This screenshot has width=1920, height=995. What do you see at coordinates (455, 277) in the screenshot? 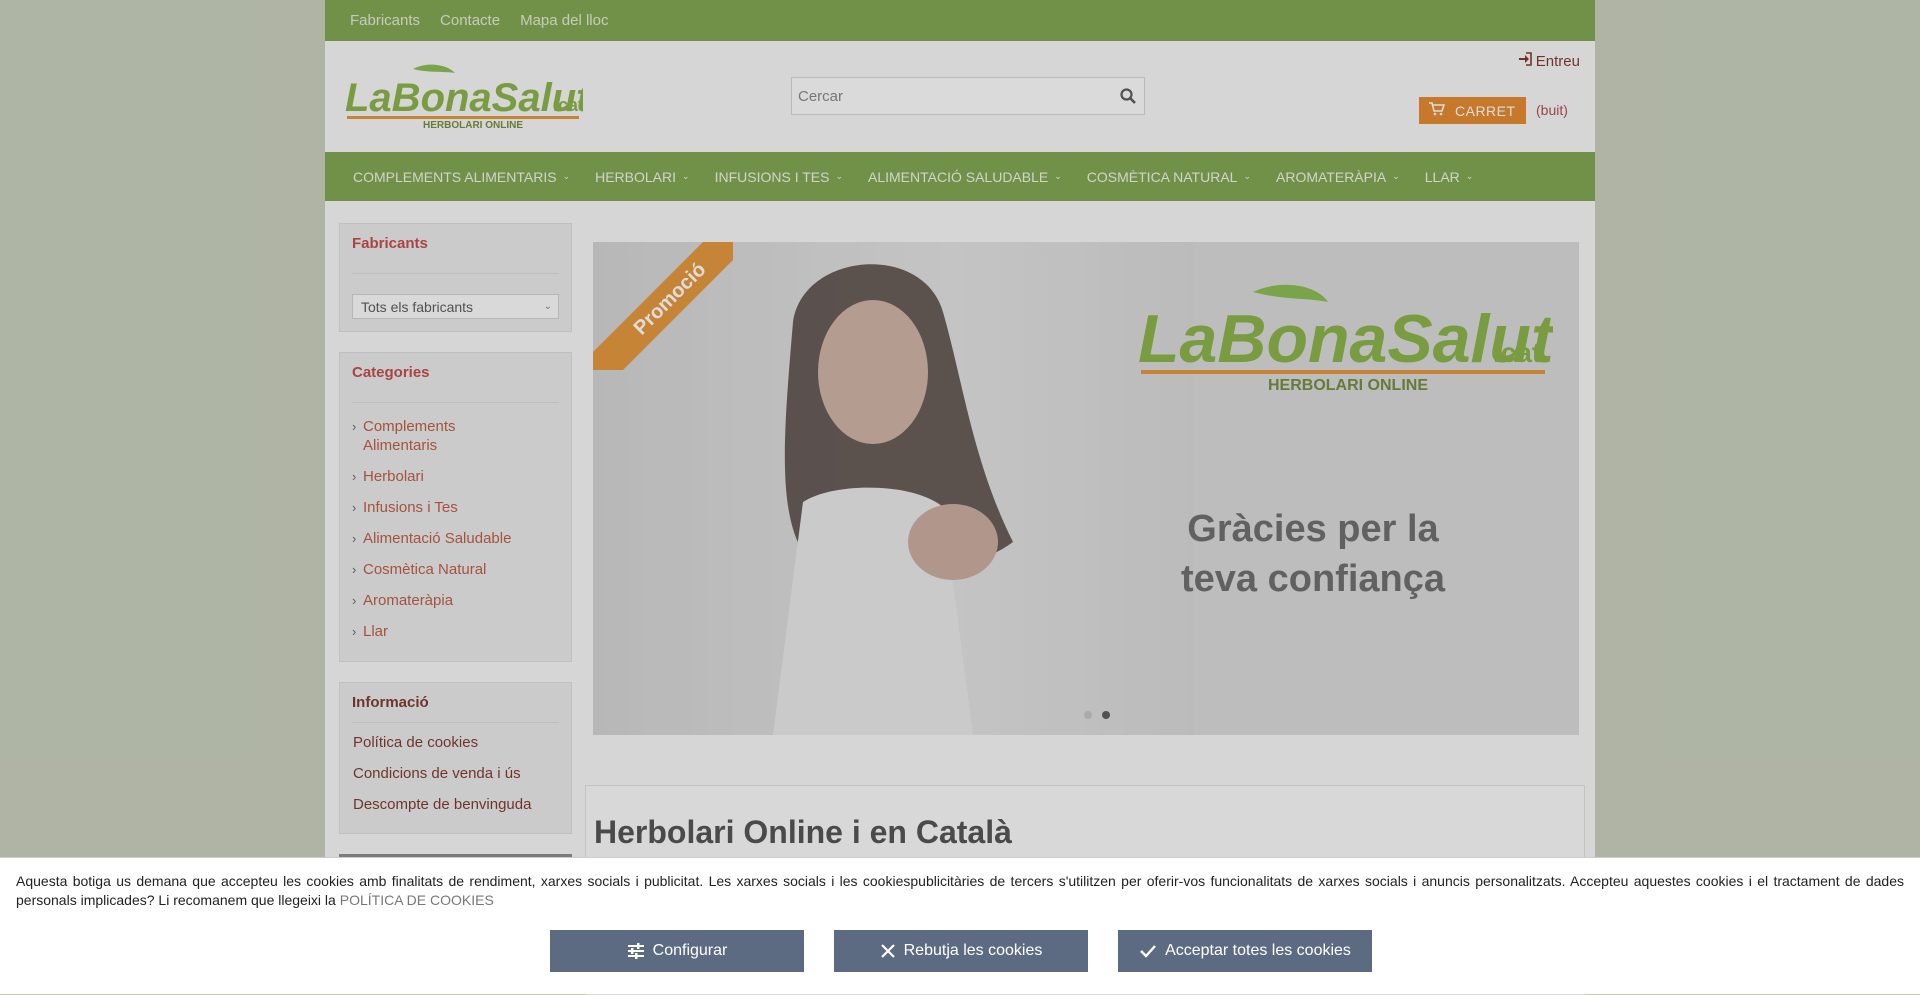
I see `manufacturers-block: Fabricants Tots els fabricants ⌄` at bounding box center [455, 277].